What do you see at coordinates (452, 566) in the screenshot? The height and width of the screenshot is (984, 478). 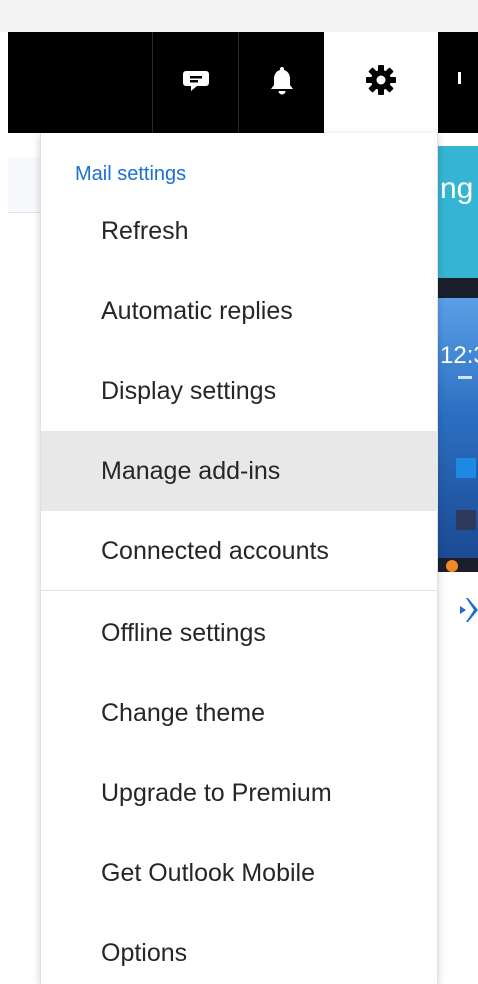 I see `phone-app-dot` at bounding box center [452, 566].